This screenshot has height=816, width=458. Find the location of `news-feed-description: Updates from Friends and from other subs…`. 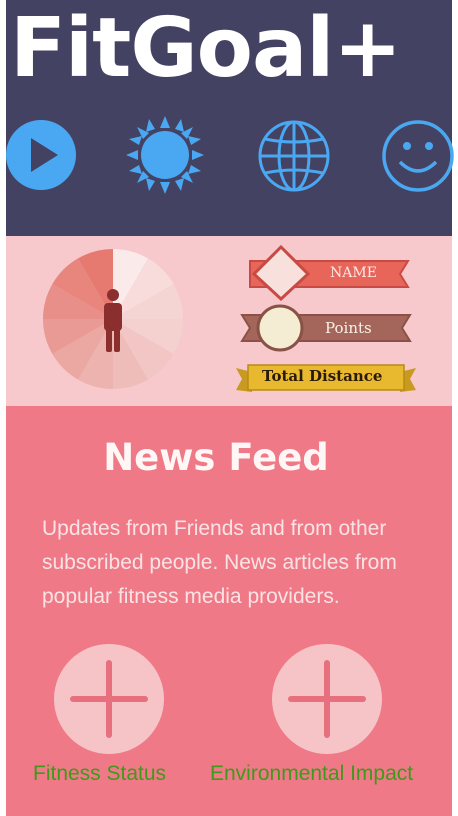

news-feed-description: Updates from Friends and from other subs… is located at coordinates (219, 562).